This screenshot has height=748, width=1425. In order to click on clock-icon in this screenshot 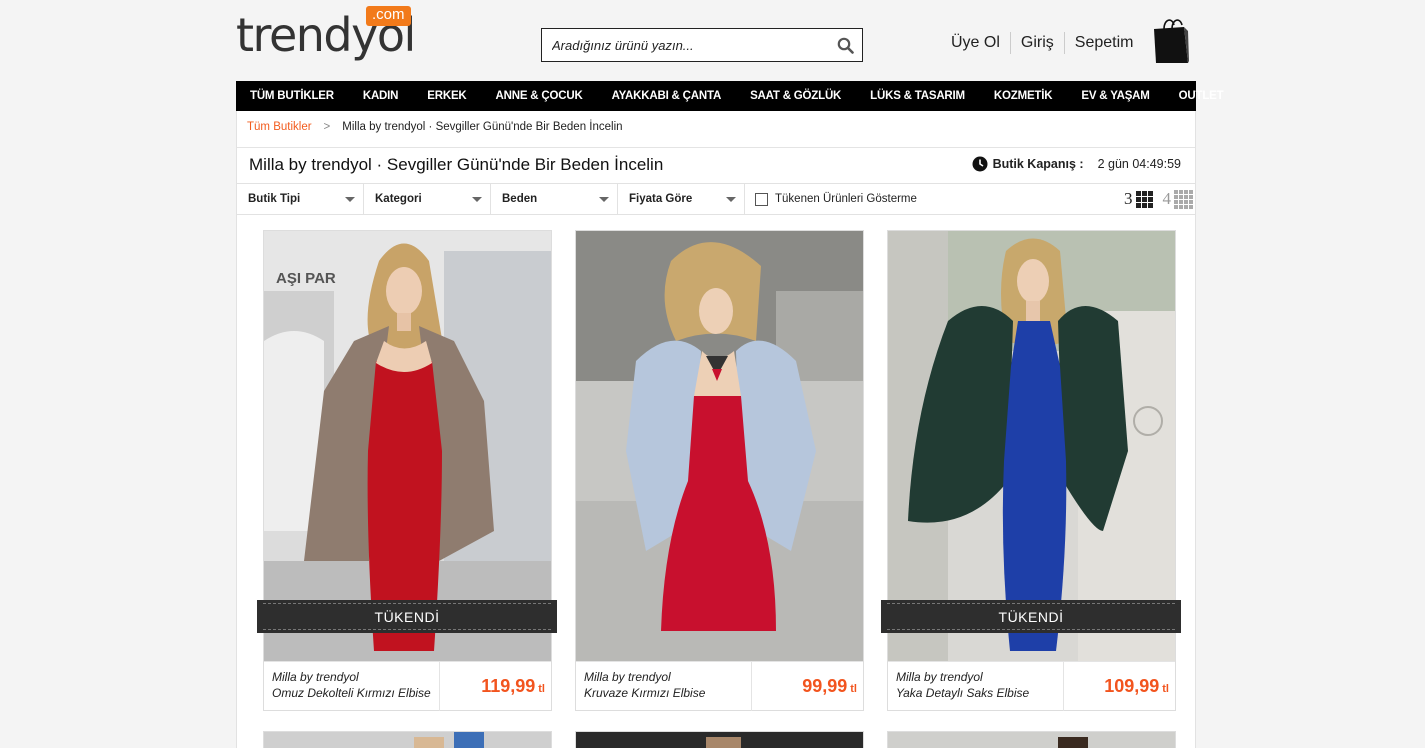, I will do `click(980, 164)`.